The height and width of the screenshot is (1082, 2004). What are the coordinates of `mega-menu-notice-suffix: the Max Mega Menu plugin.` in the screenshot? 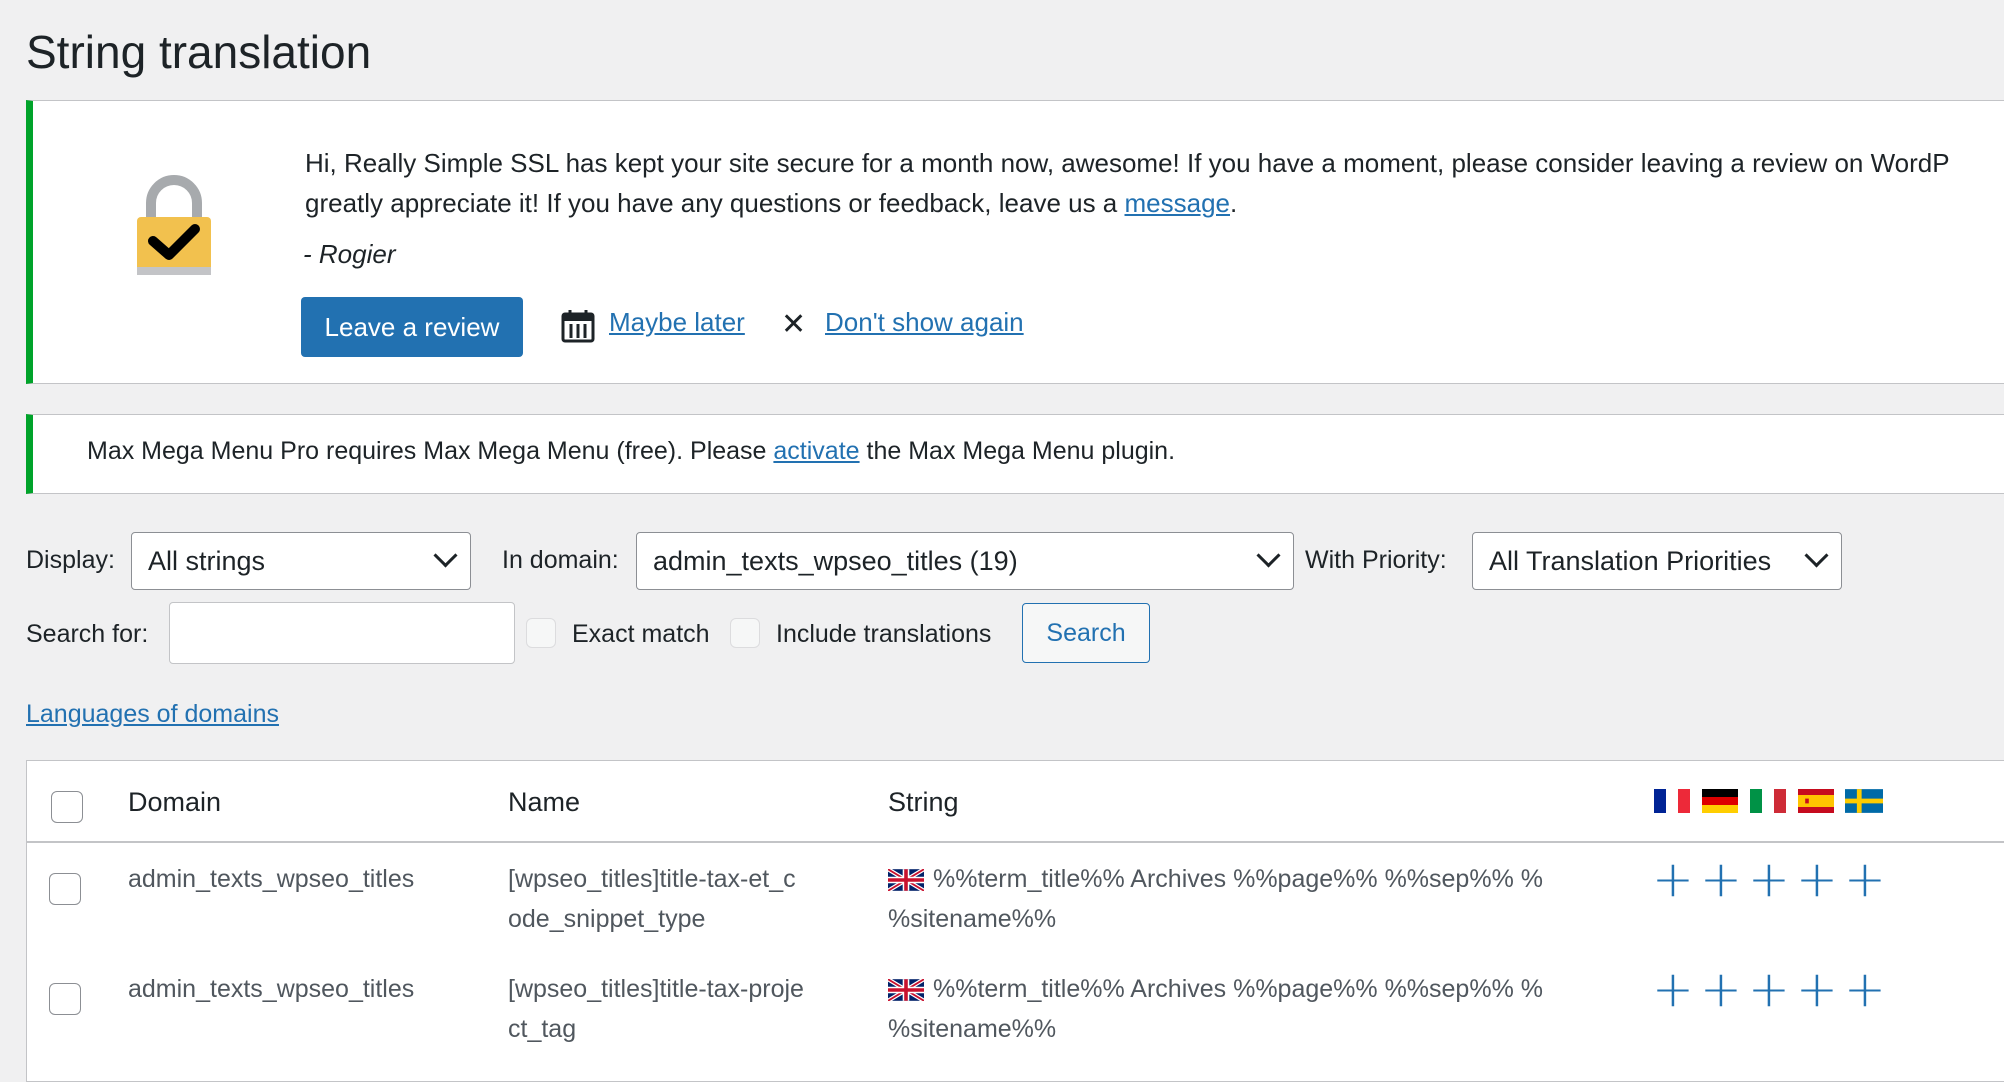 It's located at (1017, 451).